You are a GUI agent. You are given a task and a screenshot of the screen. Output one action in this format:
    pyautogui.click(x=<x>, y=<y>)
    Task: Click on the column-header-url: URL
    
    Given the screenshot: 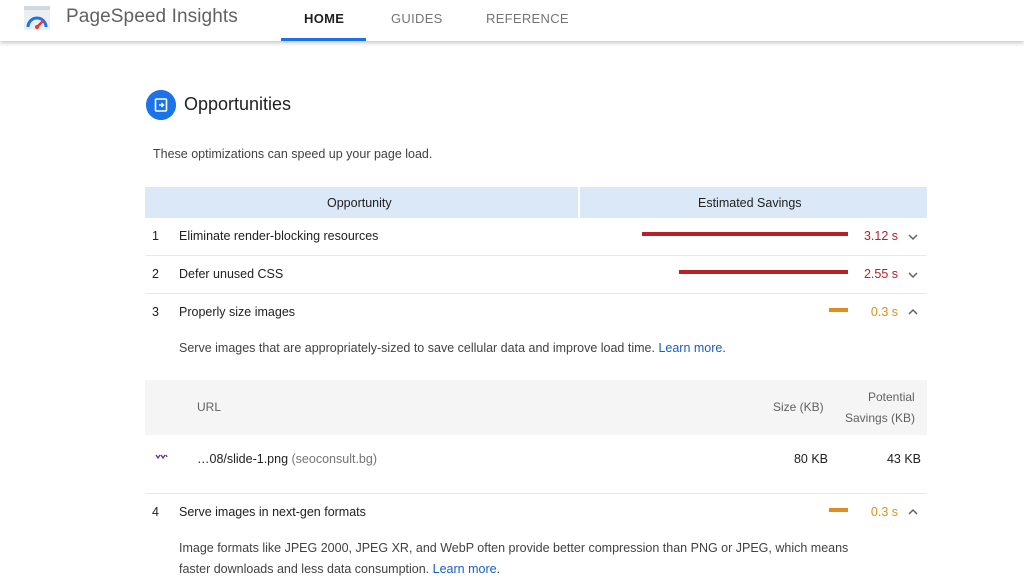 What is the action you would take?
    pyautogui.click(x=209, y=407)
    